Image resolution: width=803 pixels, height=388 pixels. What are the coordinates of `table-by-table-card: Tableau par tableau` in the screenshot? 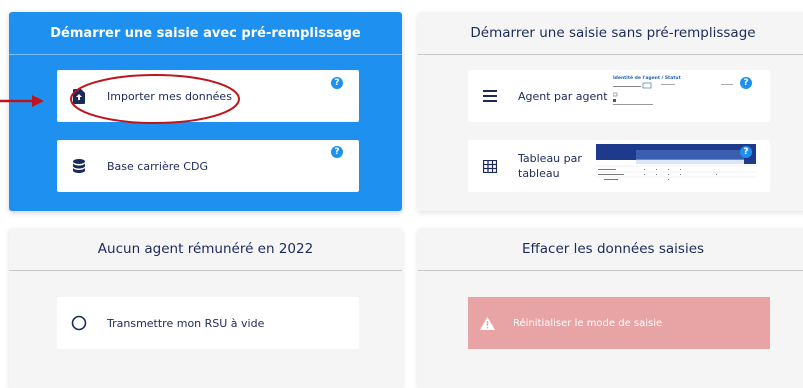 It's located at (619, 166).